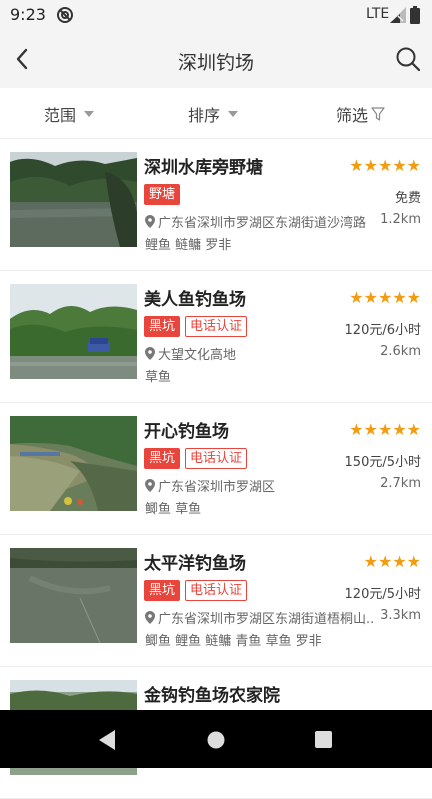 This screenshot has width=432, height=799. Describe the element at coordinates (407, 198) in the screenshot. I see `price: 免费` at that location.